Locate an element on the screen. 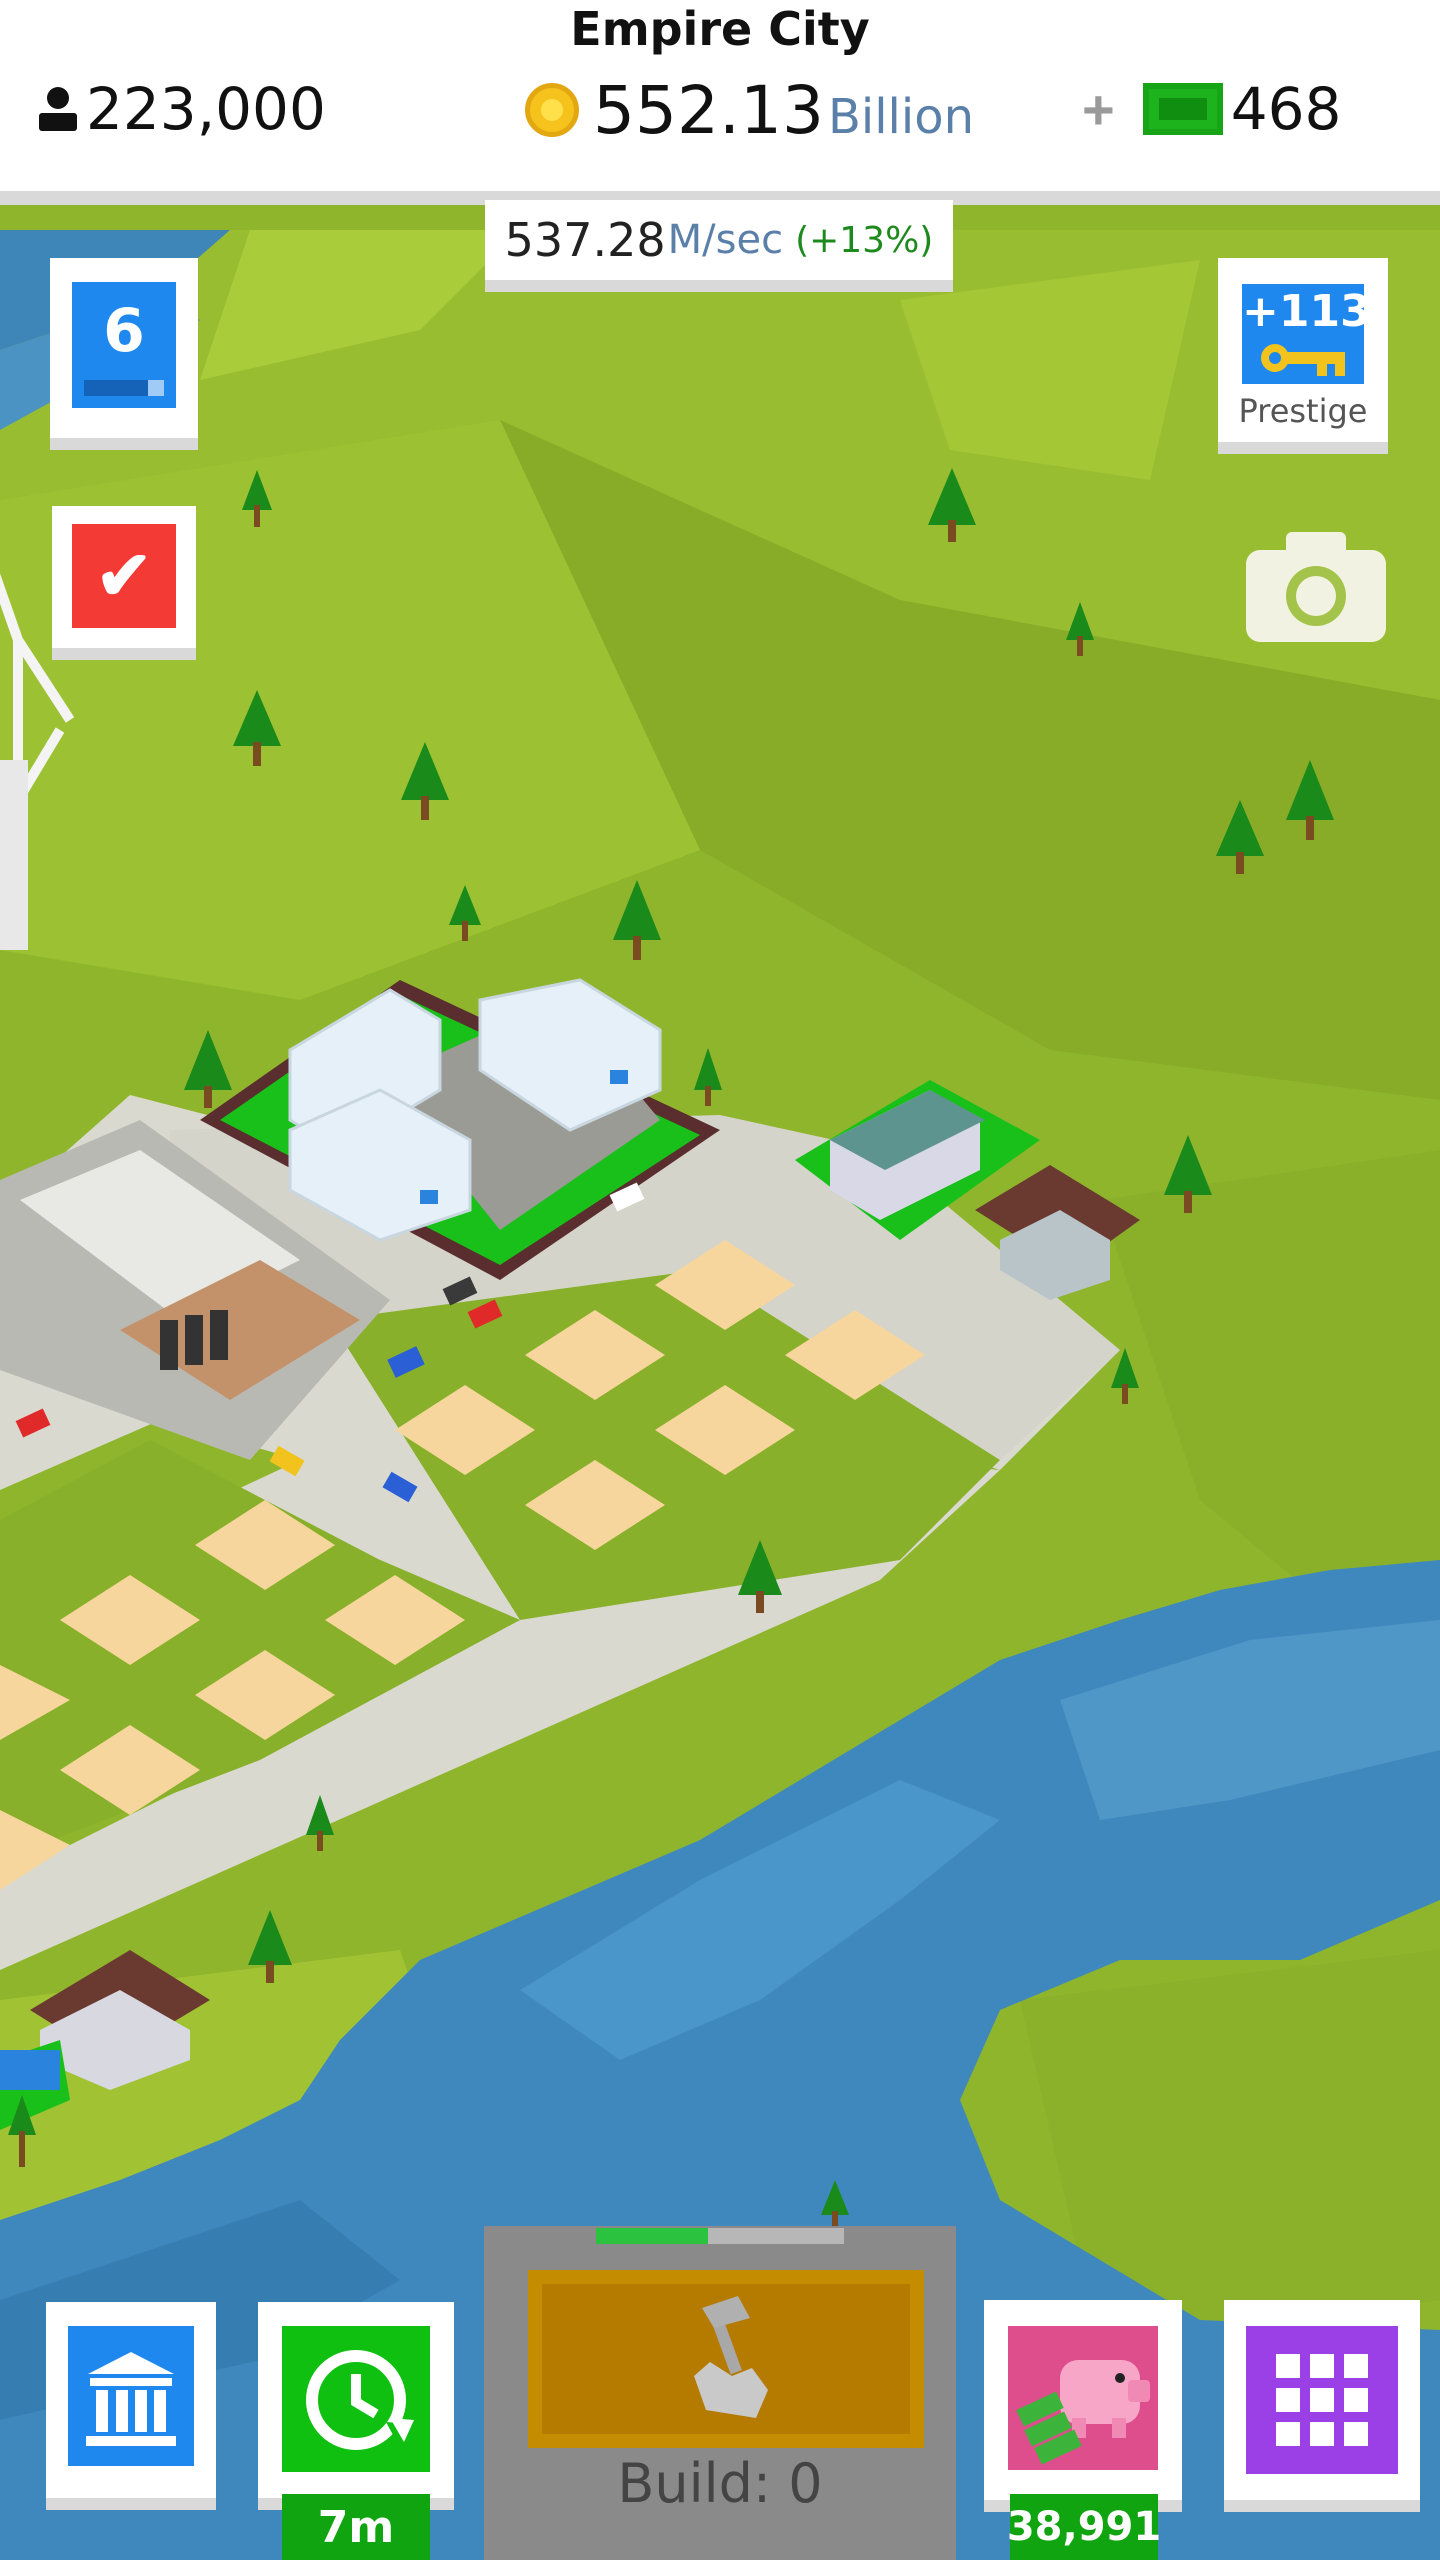 This screenshot has height=2560, width=1440. level-button: 6 is located at coordinates (124, 354).